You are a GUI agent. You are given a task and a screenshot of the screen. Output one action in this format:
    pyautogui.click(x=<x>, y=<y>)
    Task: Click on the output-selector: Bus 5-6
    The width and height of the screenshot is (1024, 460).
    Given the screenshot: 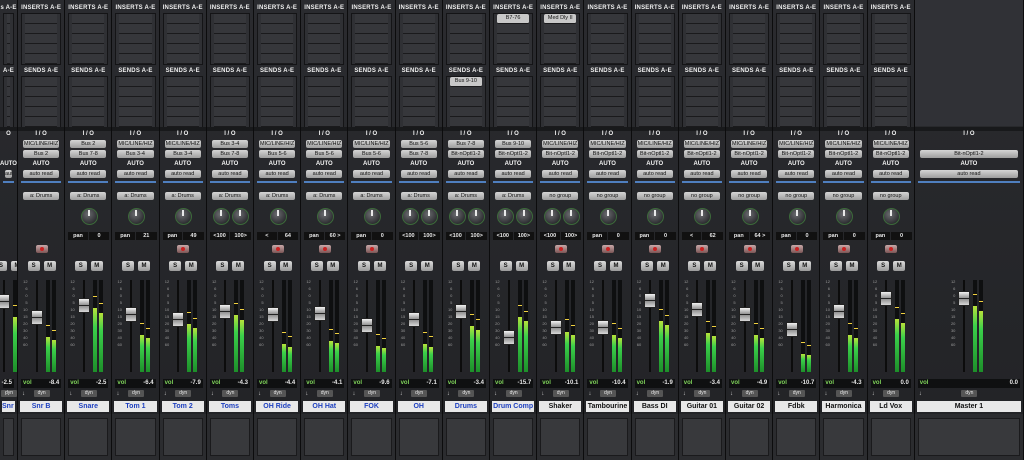 What is the action you would take?
    pyautogui.click(x=371, y=154)
    